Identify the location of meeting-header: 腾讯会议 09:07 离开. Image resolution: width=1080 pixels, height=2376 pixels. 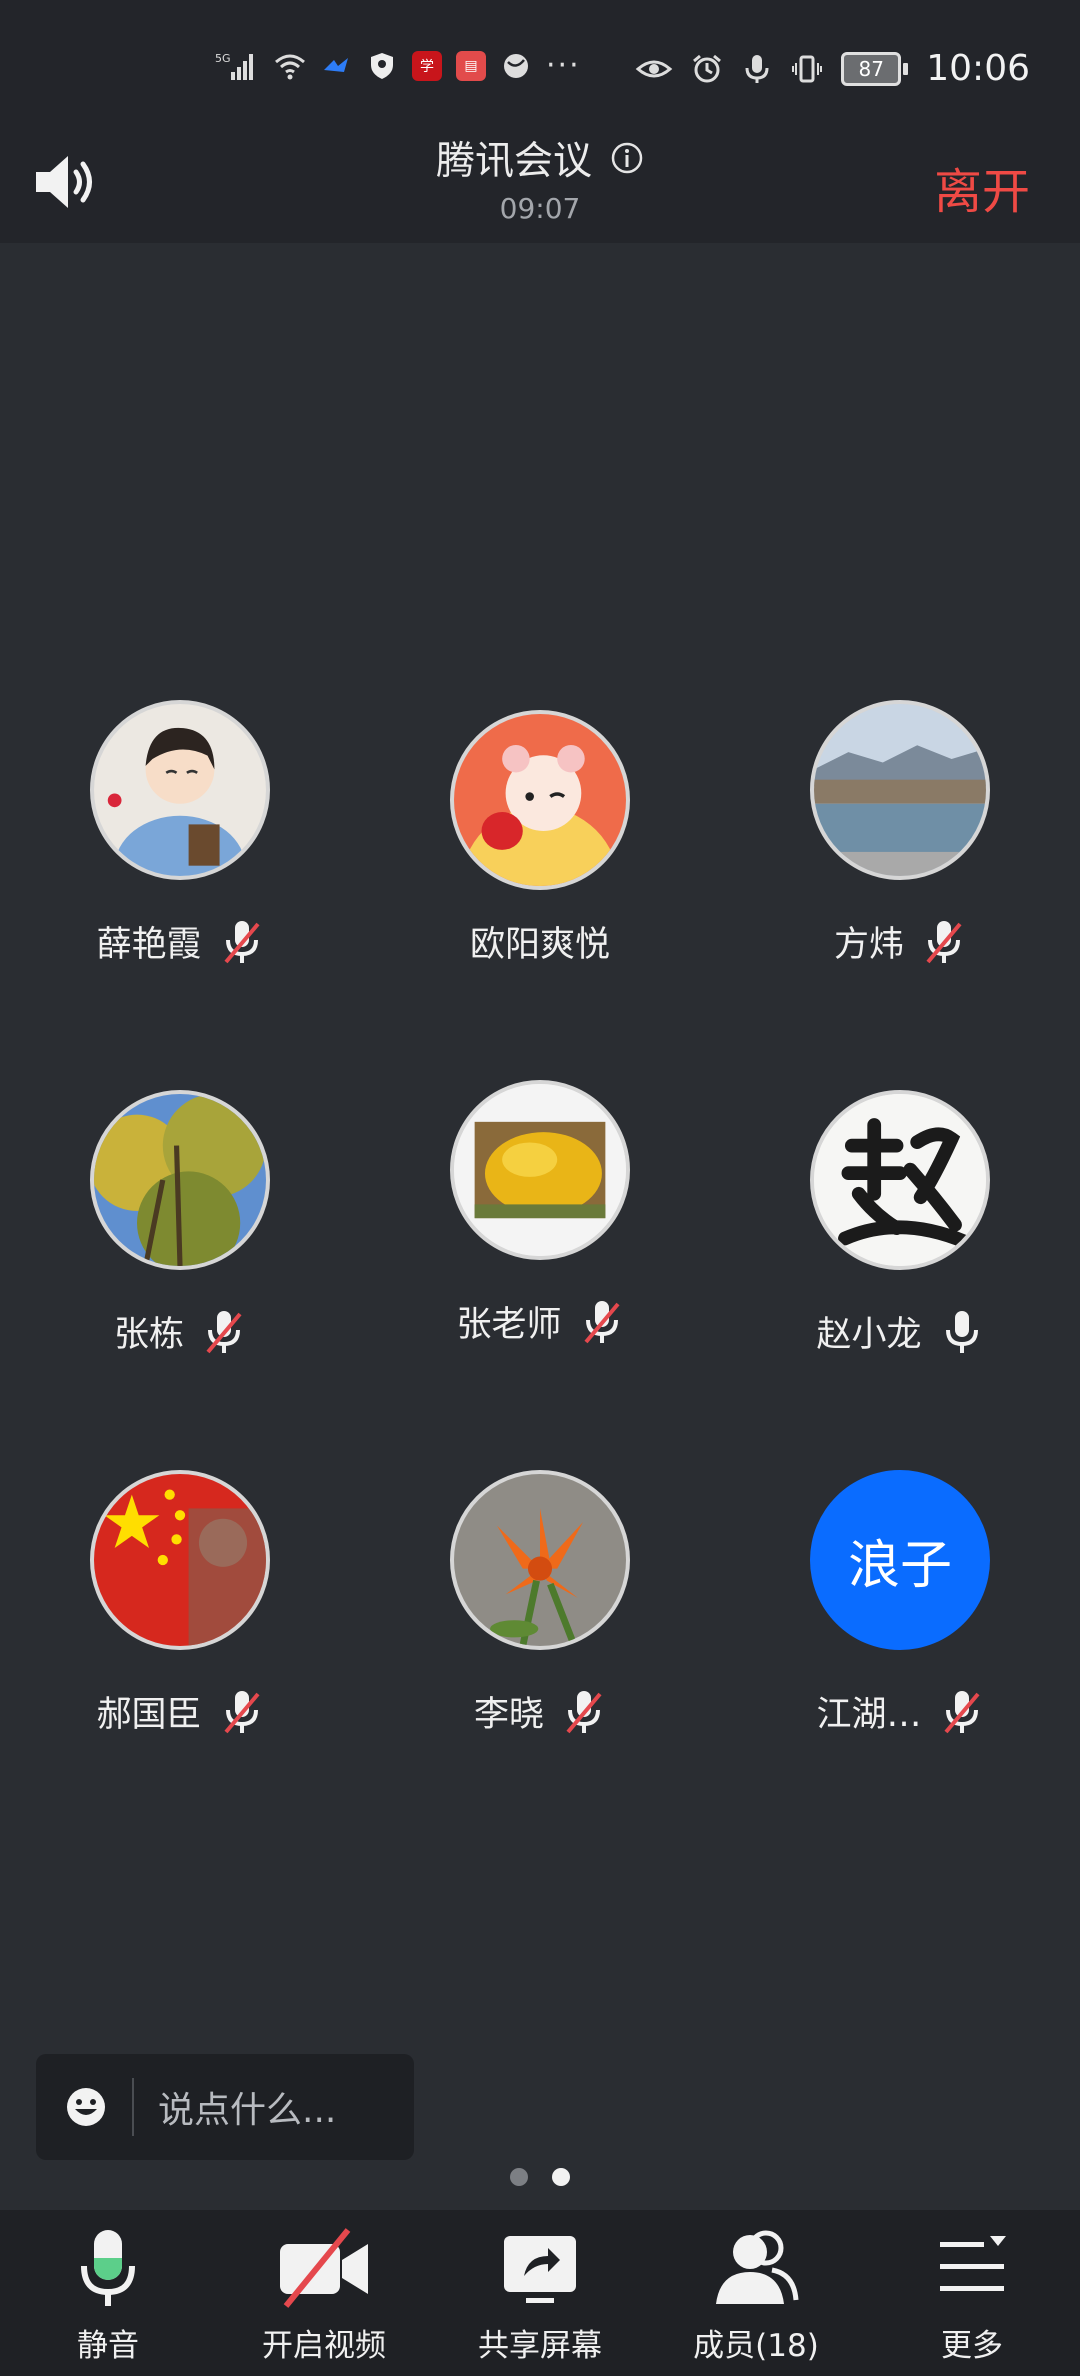
(540, 186).